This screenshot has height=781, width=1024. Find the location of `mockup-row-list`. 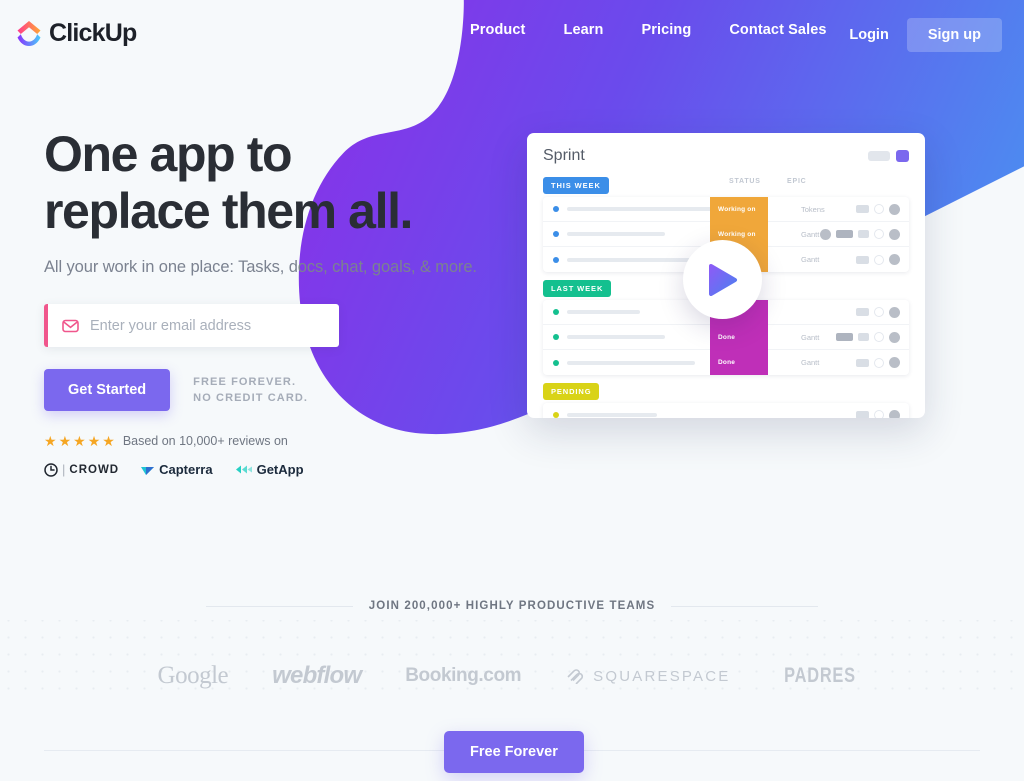

mockup-row-list is located at coordinates (726, 410).